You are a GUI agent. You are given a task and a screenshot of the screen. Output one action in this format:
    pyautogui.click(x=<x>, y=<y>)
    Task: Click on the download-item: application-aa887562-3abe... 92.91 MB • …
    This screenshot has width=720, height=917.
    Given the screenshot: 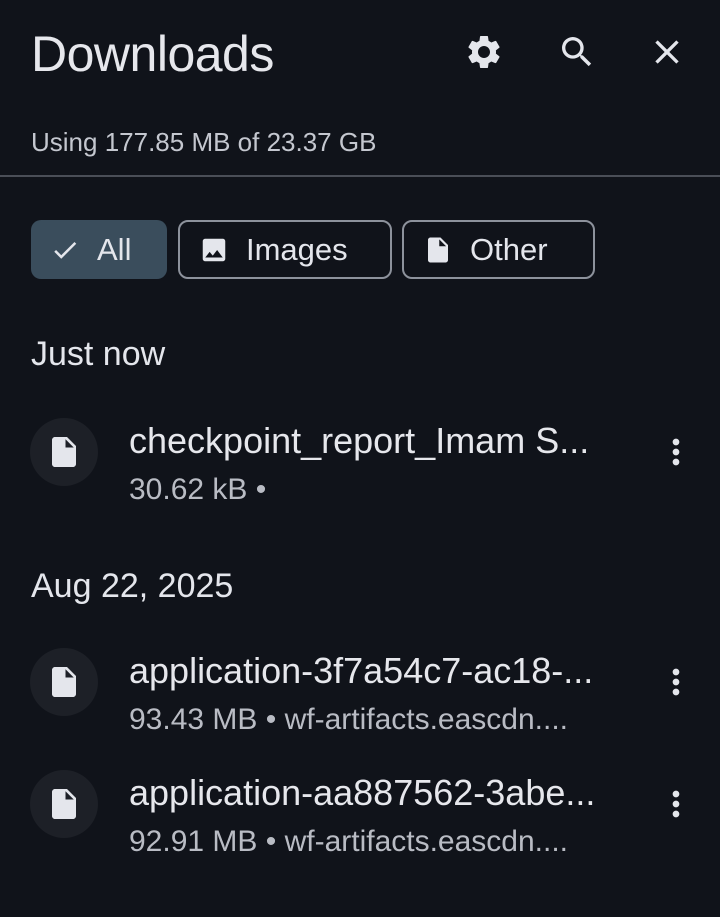 What is the action you would take?
    pyautogui.click(x=360, y=812)
    